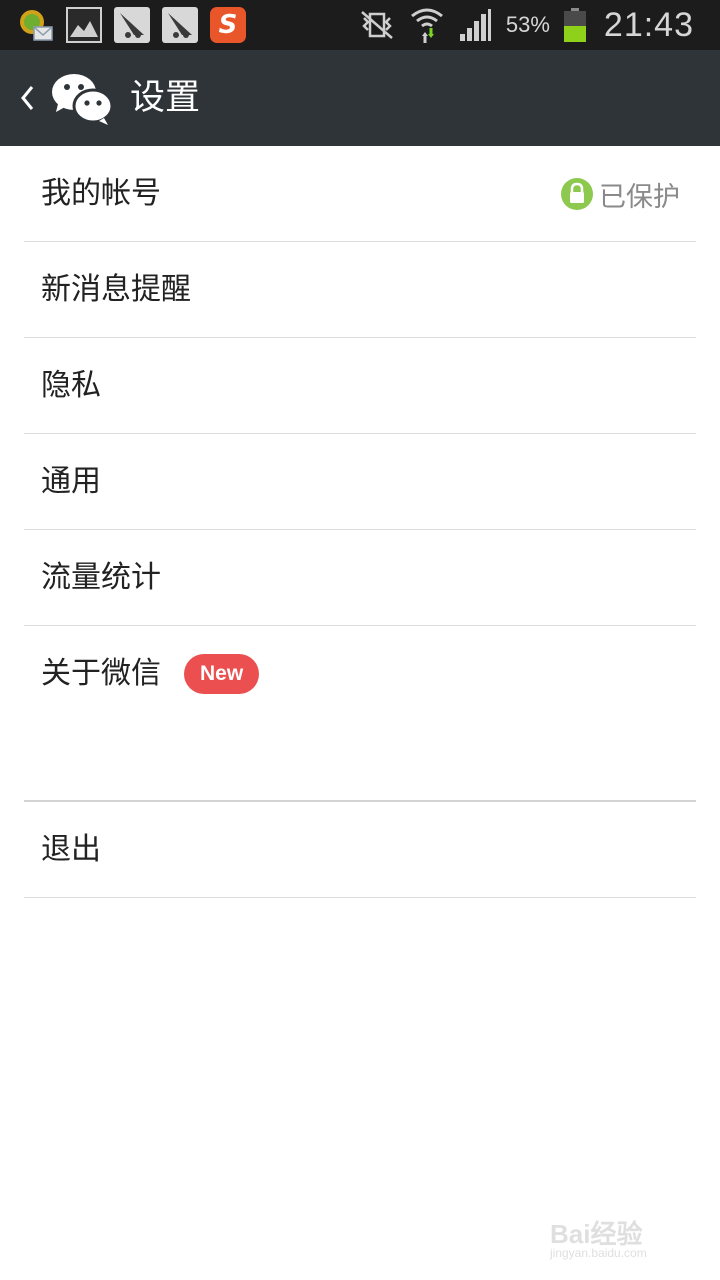  Describe the element at coordinates (101, 193) in the screenshot. I see `settings-item-label: 我的帐号` at that location.